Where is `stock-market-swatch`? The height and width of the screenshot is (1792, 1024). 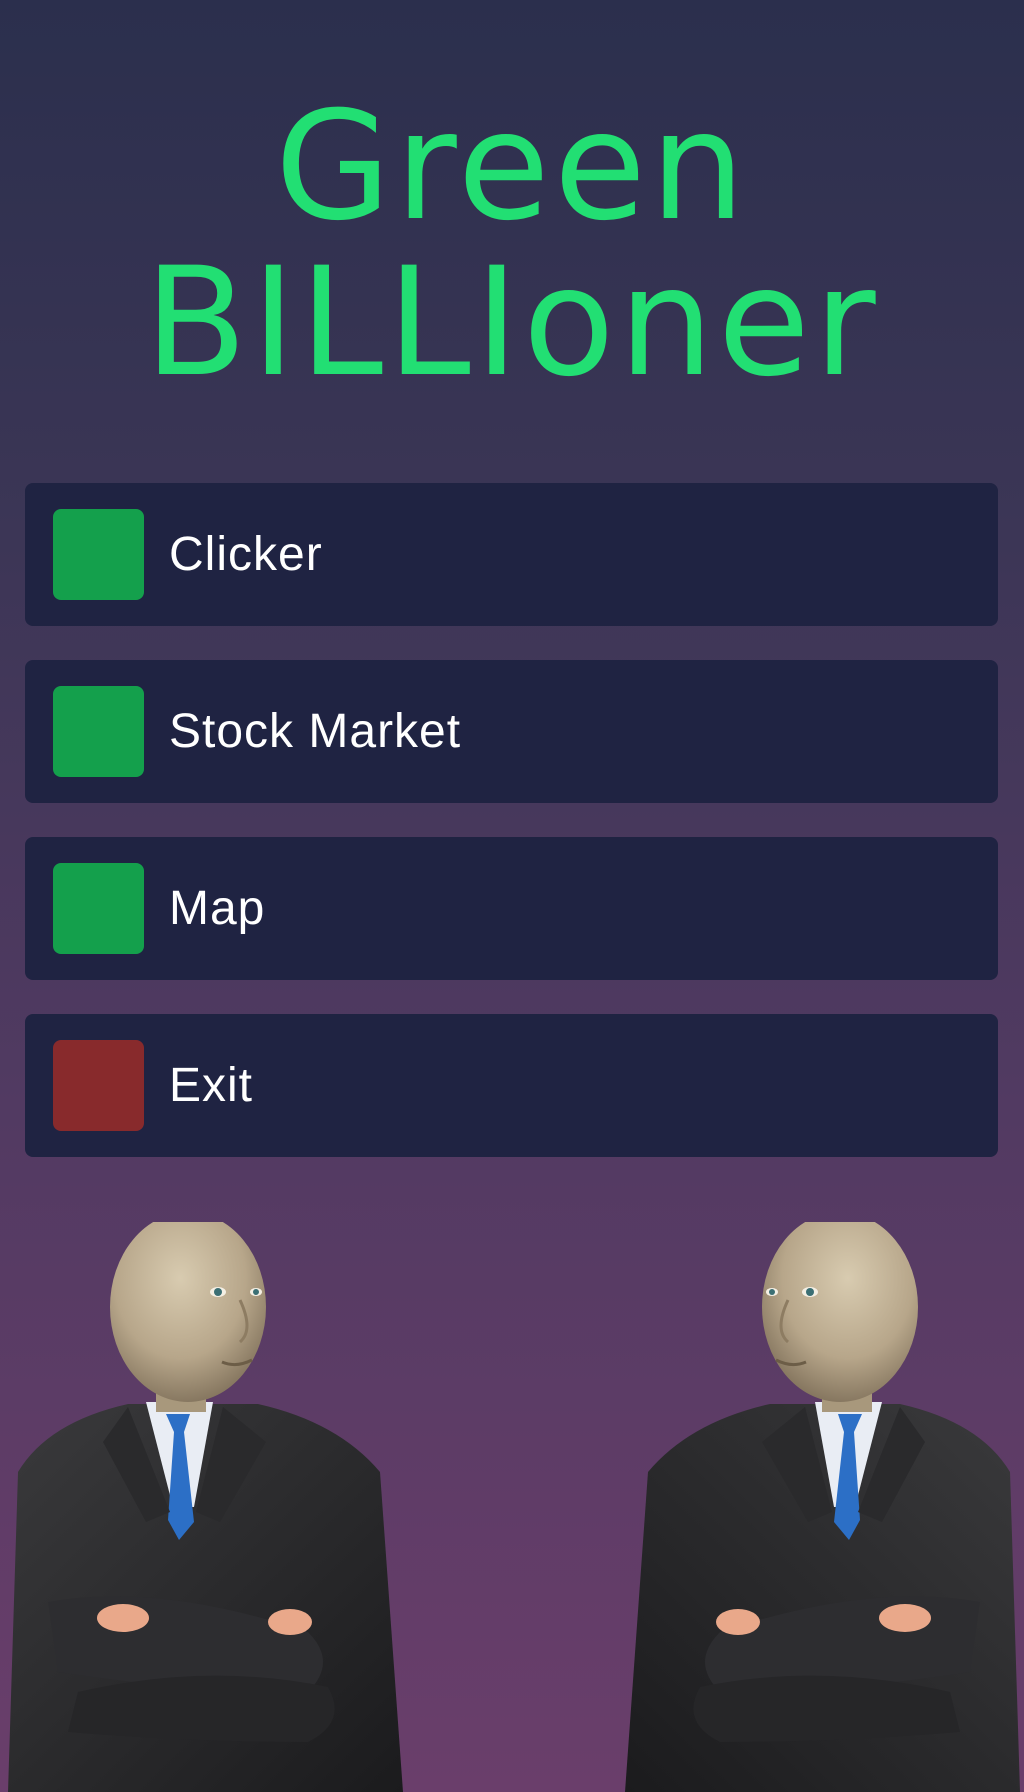
stock-market-swatch is located at coordinates (98, 731).